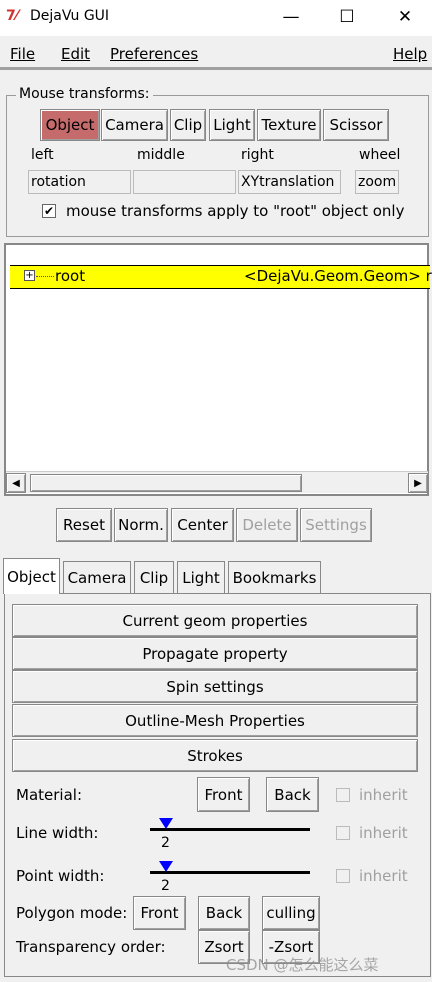  Describe the element at coordinates (12, 16) in the screenshot. I see `tk-feather-icon: 7⁄` at that location.